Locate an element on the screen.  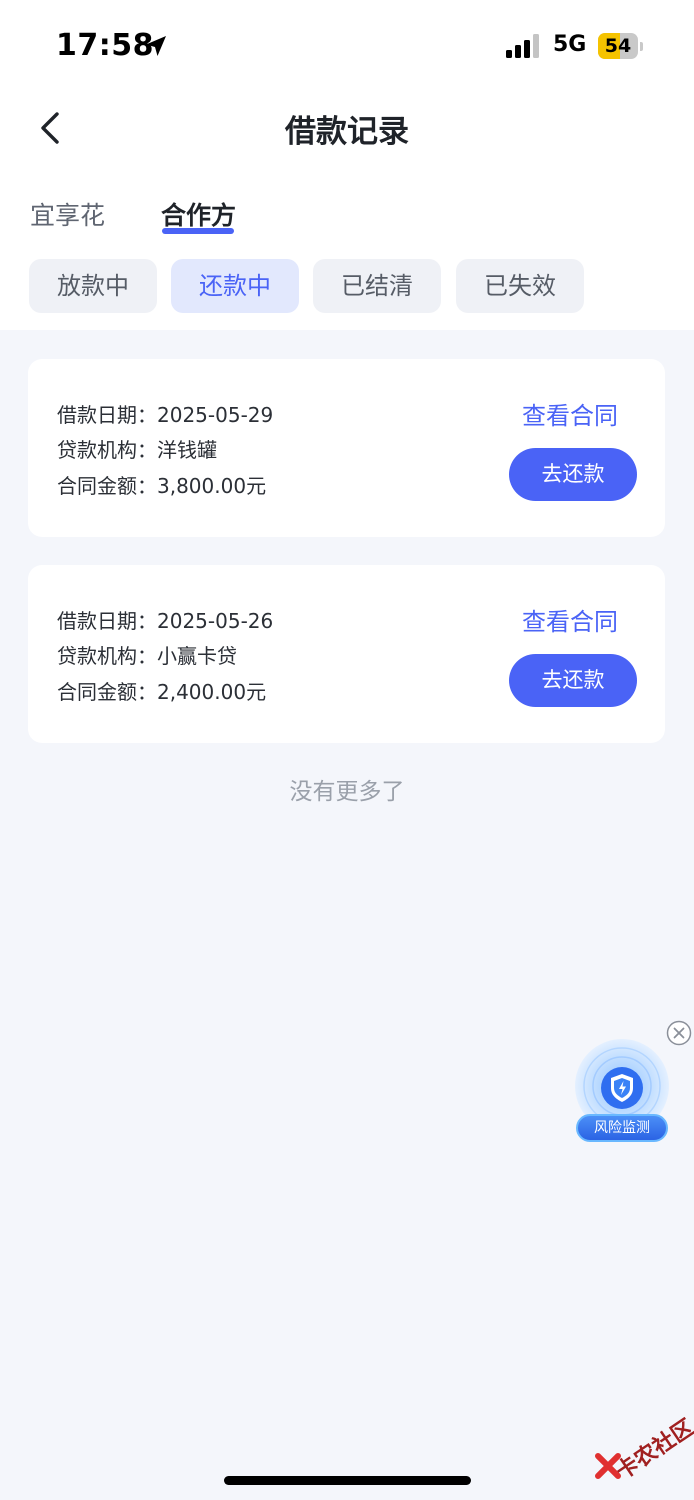
status-time: 17:58 is located at coordinates (105, 45).